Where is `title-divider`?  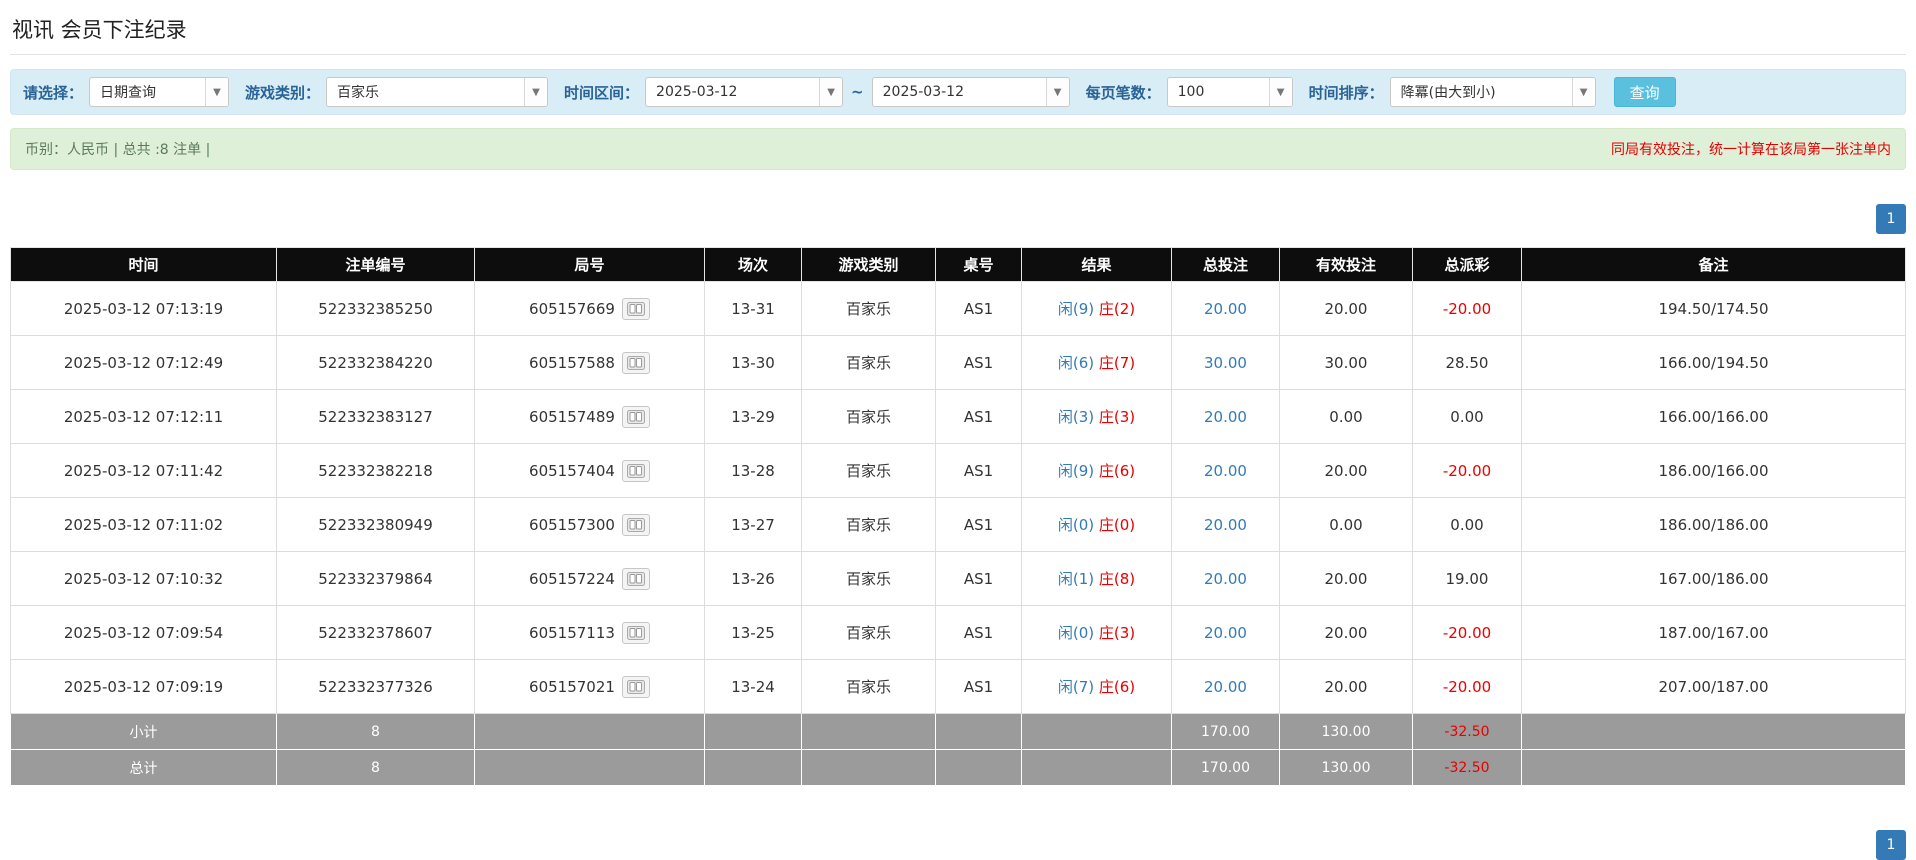 title-divider is located at coordinates (958, 54).